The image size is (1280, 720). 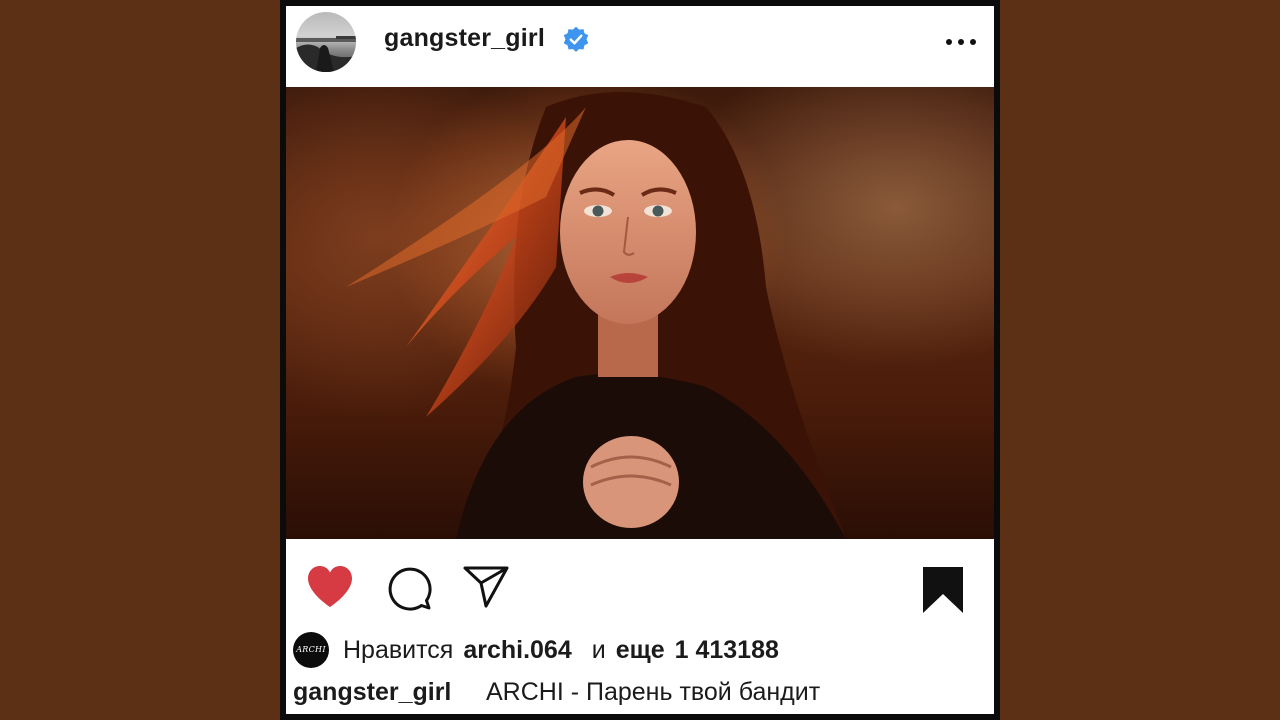 I want to click on likes-conjunction: и, so click(x=598, y=650).